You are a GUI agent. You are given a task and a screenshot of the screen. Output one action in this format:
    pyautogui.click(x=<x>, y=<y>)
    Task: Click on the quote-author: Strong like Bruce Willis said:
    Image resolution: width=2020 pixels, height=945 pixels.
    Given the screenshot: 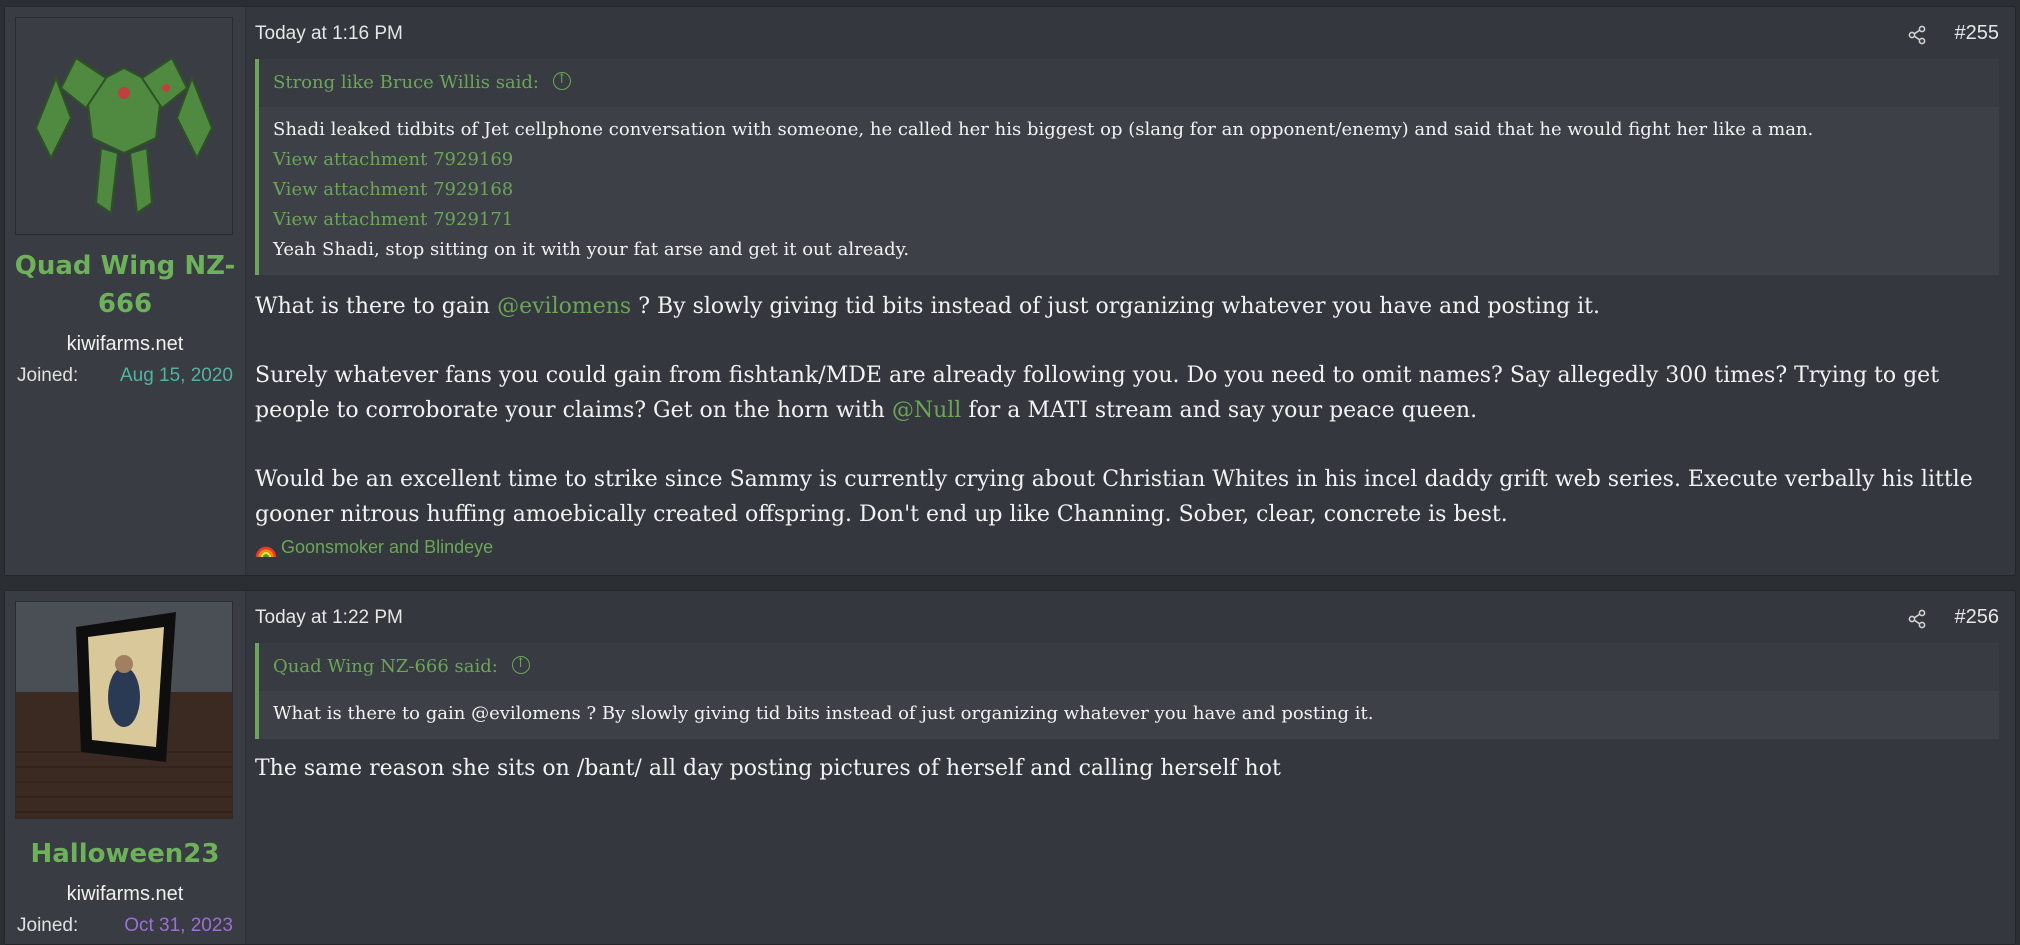 What is the action you would take?
    pyautogui.click(x=406, y=82)
    